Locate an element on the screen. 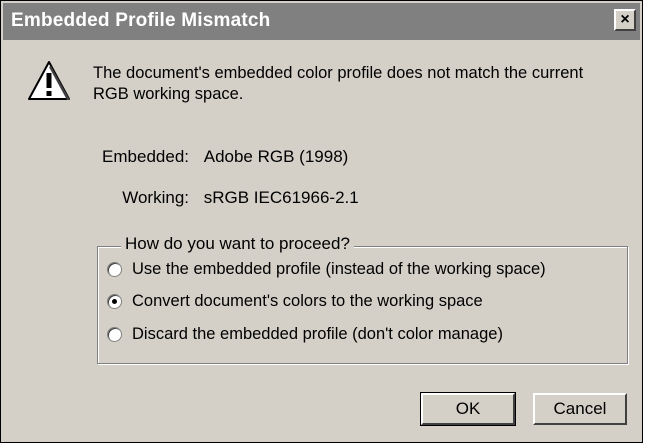  dialog-title: Embedded Profile Mismatch is located at coordinates (141, 20).